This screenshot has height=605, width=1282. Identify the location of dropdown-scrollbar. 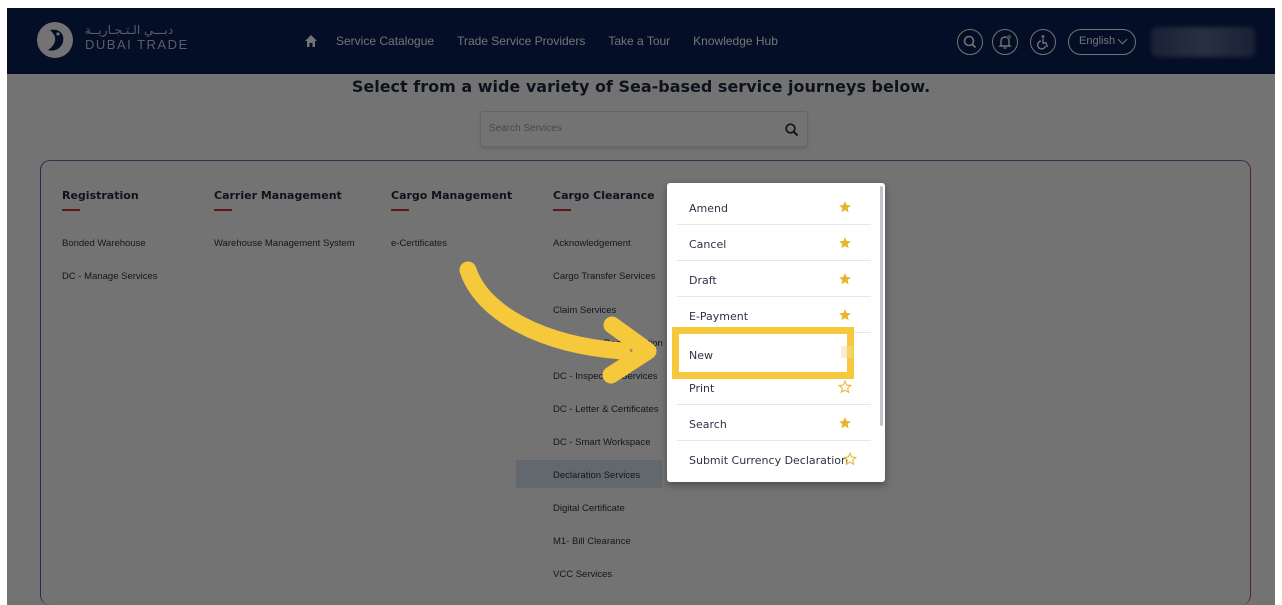
(881, 306).